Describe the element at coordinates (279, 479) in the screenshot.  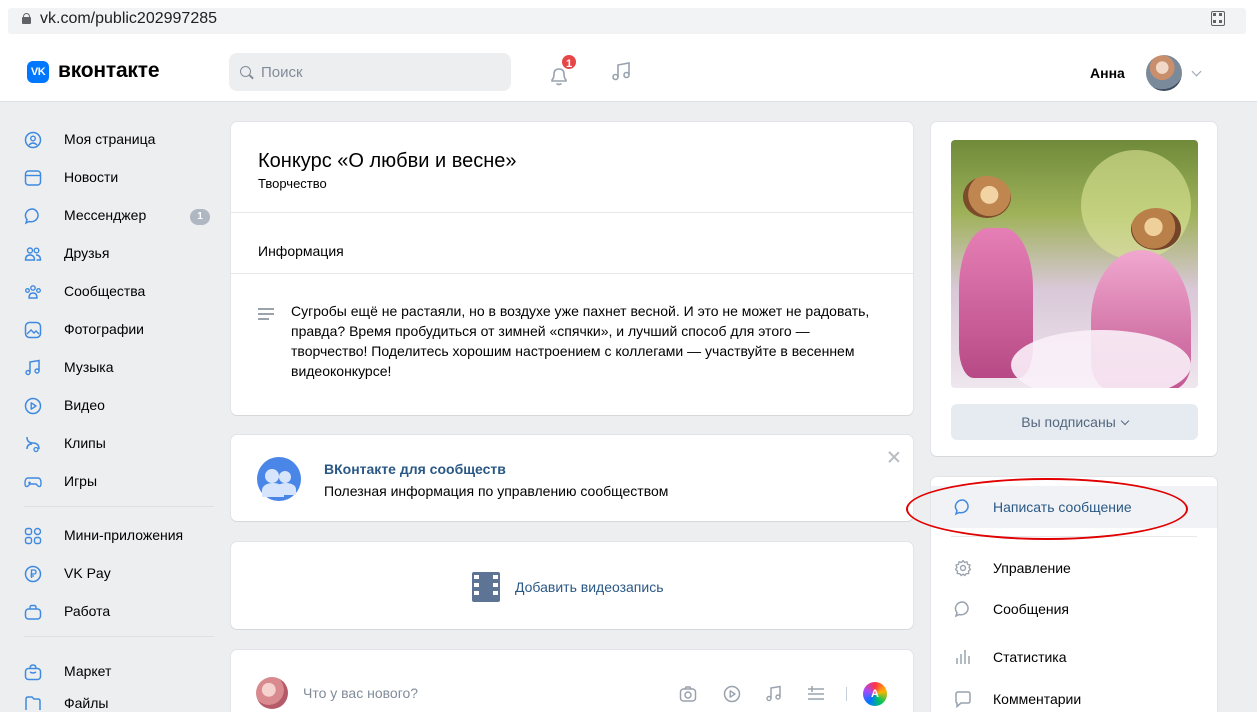
I see `community-promo-avatar` at that location.